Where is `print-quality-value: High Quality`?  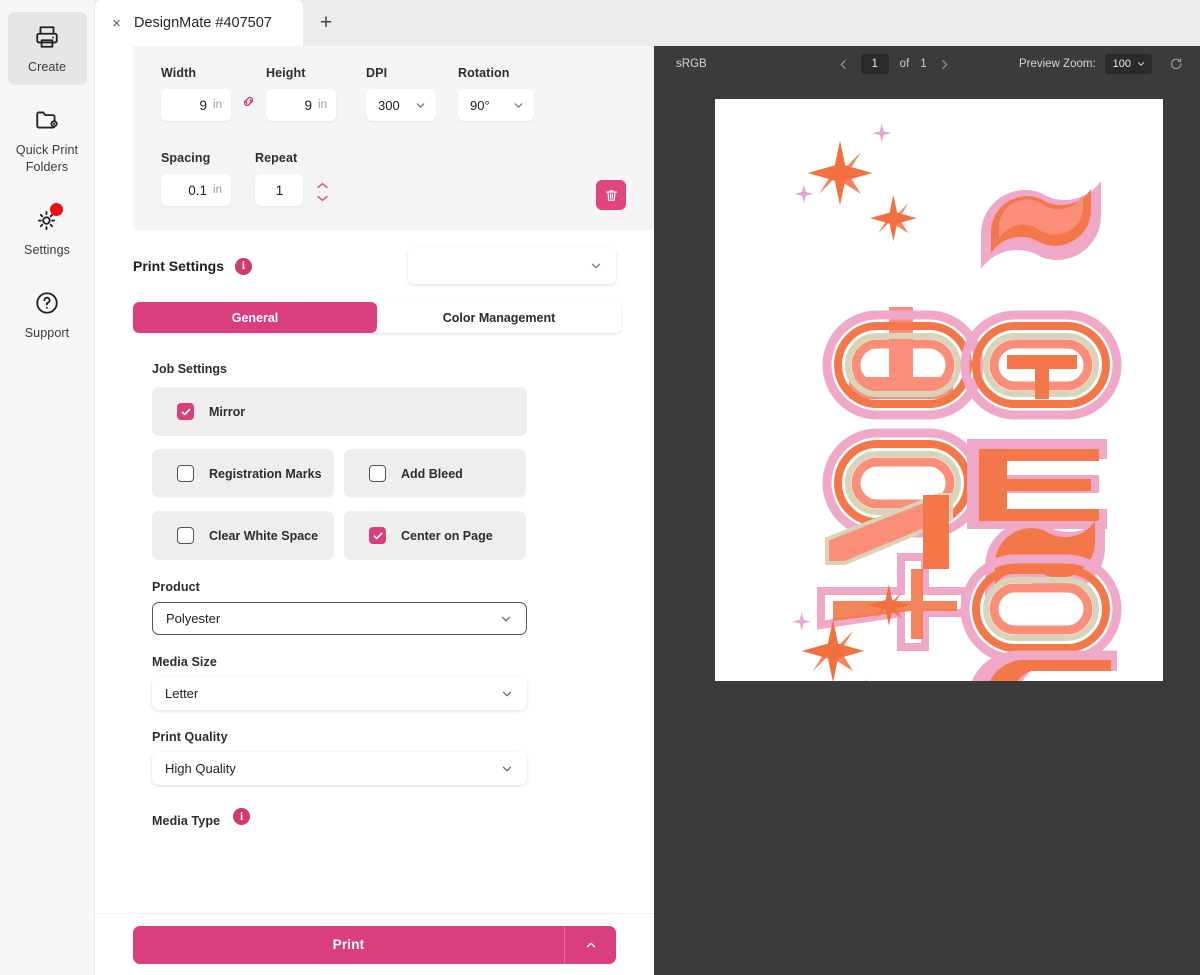 print-quality-value: High Quality is located at coordinates (200, 768).